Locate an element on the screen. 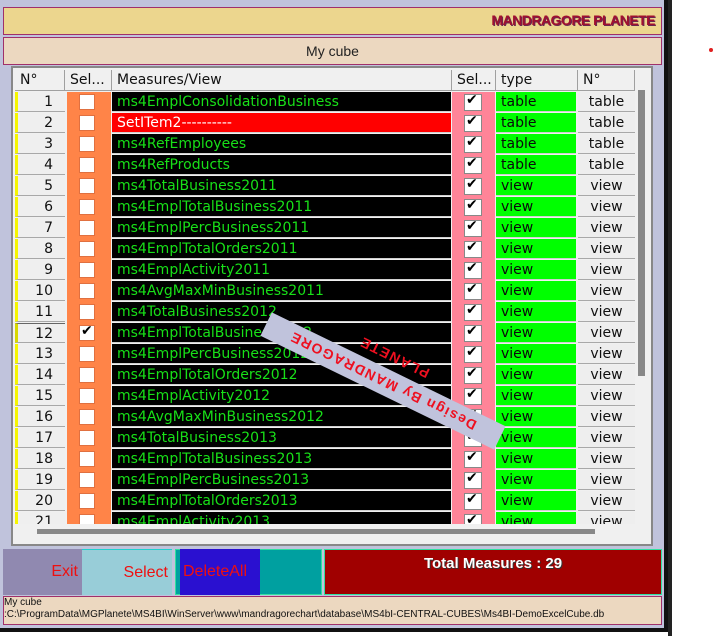  row-number: 11 is located at coordinates (40, 312).